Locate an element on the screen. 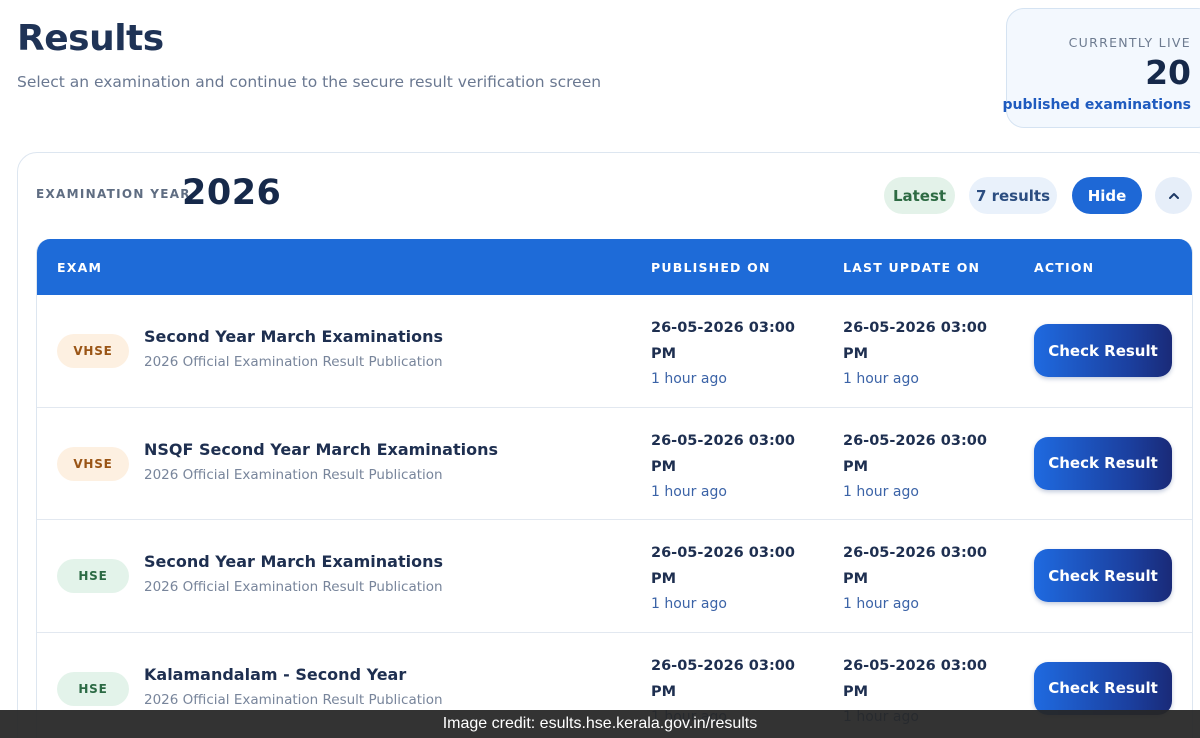 The width and height of the screenshot is (1200, 738). table-header: EXAM PUBLISHED ON LAST UPDATE ON ACTION is located at coordinates (614, 267).